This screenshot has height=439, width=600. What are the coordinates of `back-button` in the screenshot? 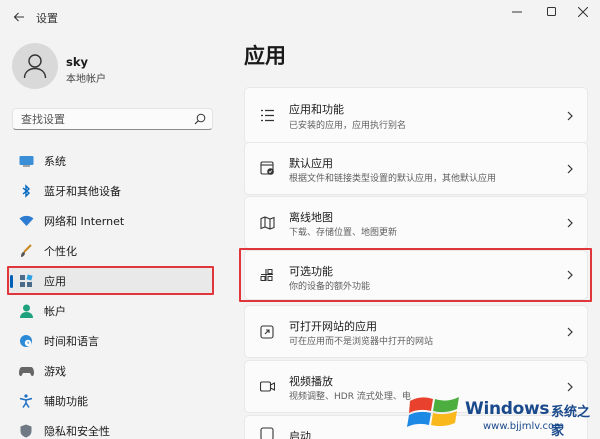 It's located at (19, 17).